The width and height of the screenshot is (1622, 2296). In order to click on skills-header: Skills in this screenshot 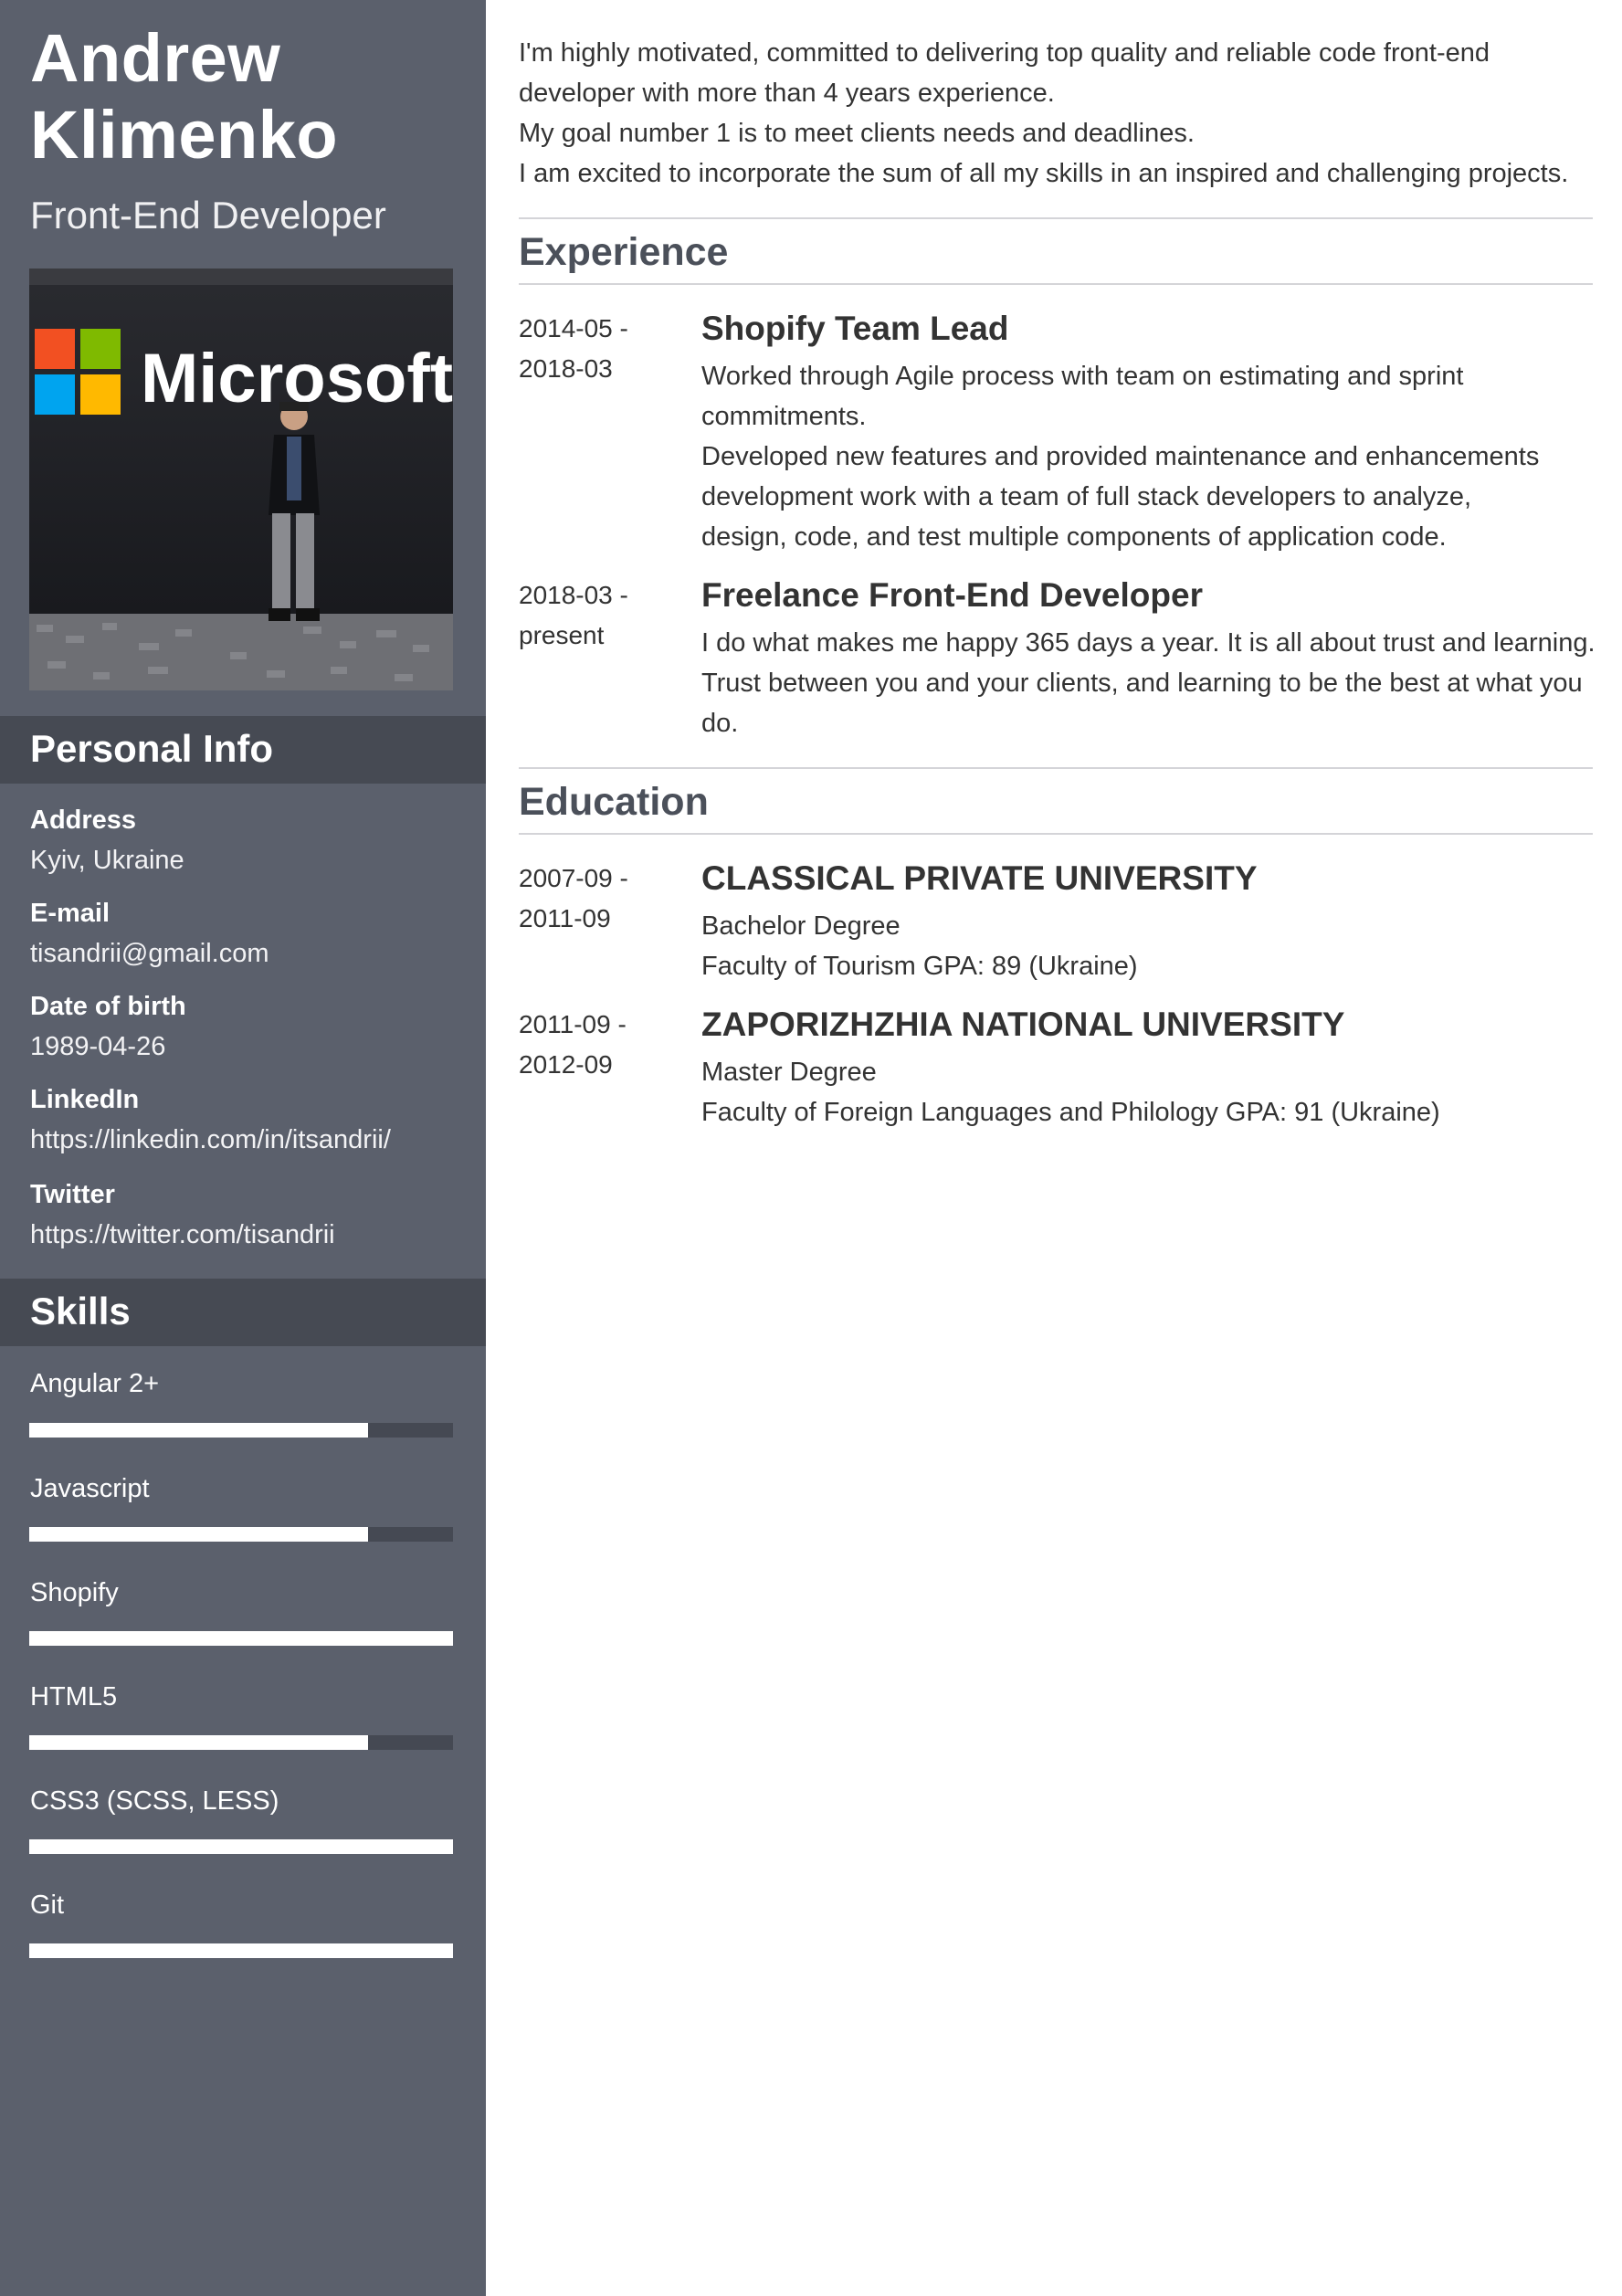, I will do `click(243, 1312)`.